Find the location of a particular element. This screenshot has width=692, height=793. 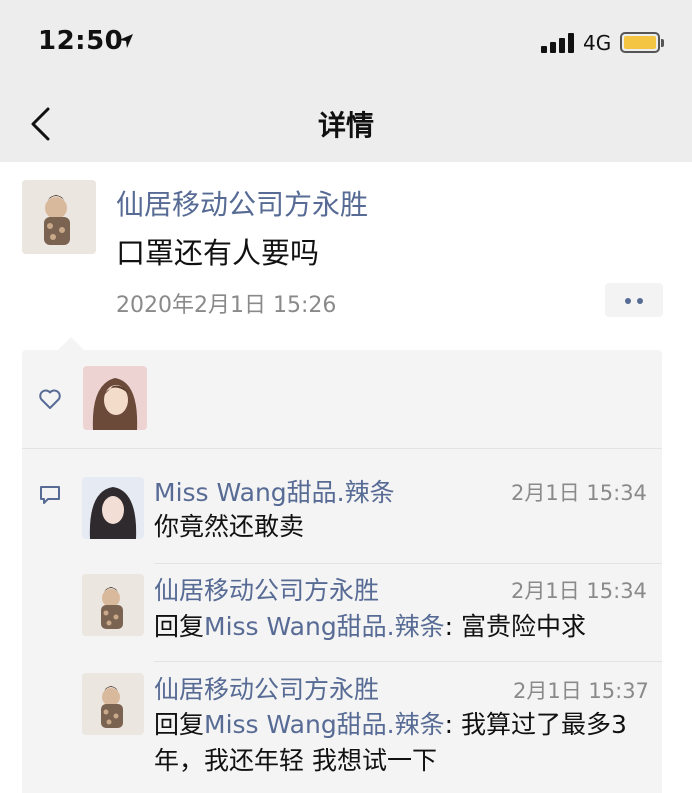

signal-icon is located at coordinates (558, 43).